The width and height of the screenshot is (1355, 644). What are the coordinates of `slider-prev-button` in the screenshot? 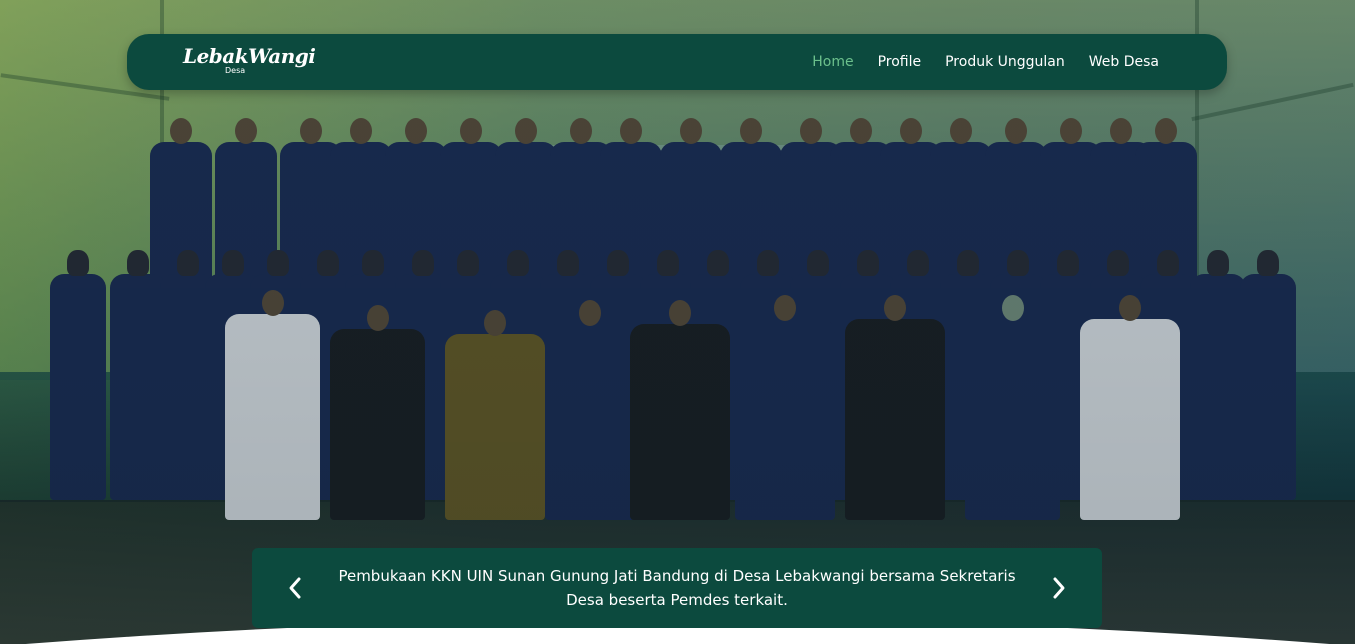 It's located at (295, 588).